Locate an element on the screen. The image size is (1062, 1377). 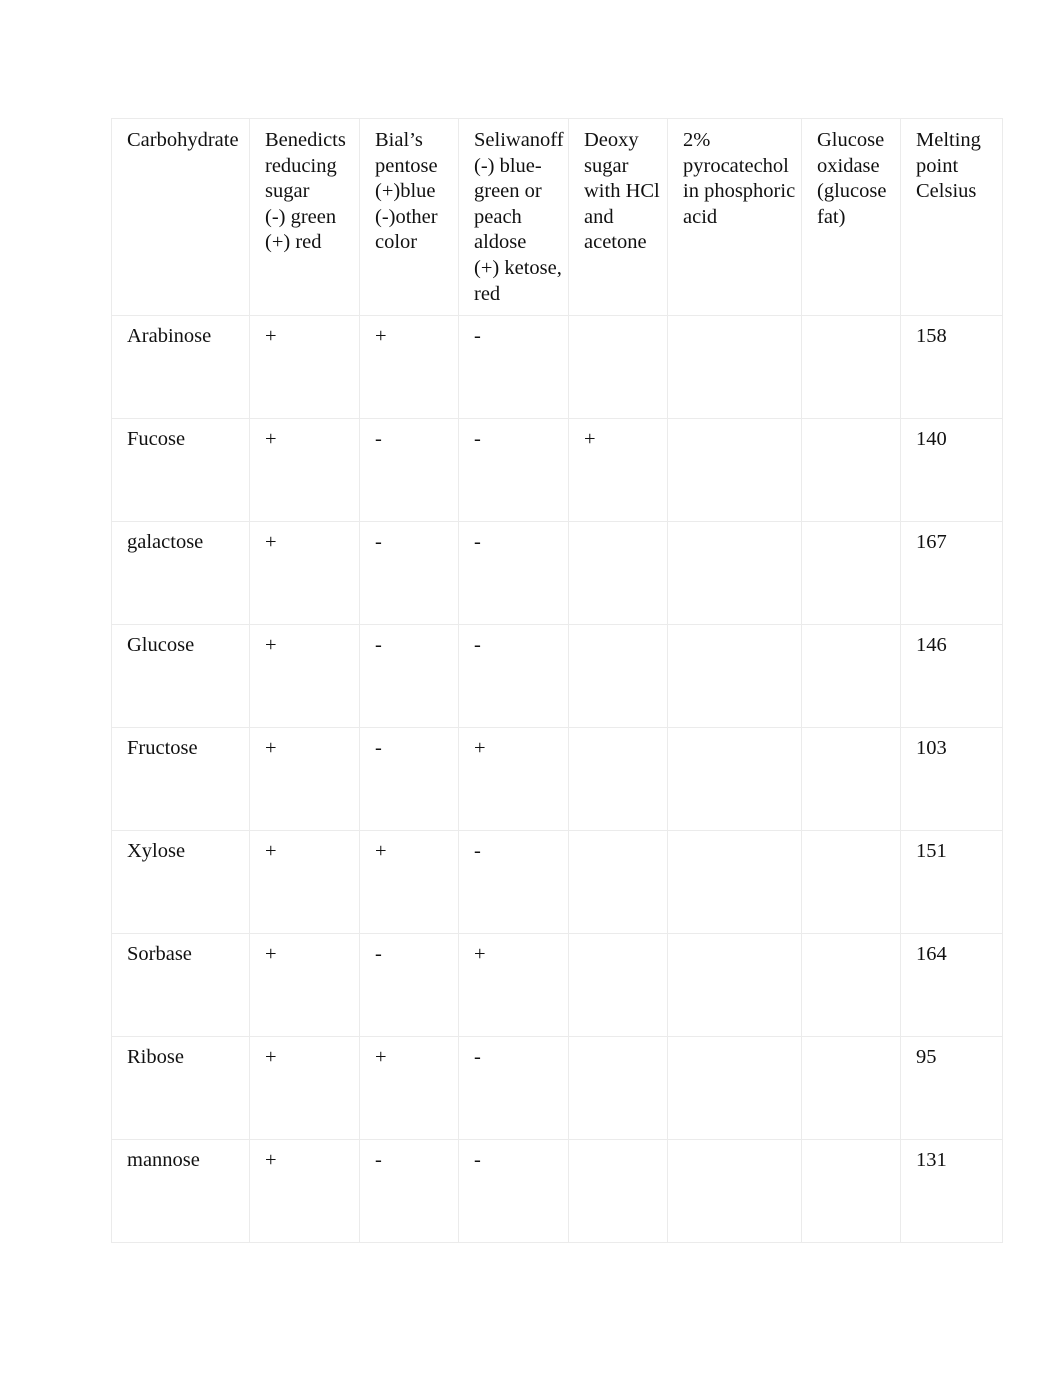
cell-carbohydrate-value: Fructose is located at coordinates (162, 748).